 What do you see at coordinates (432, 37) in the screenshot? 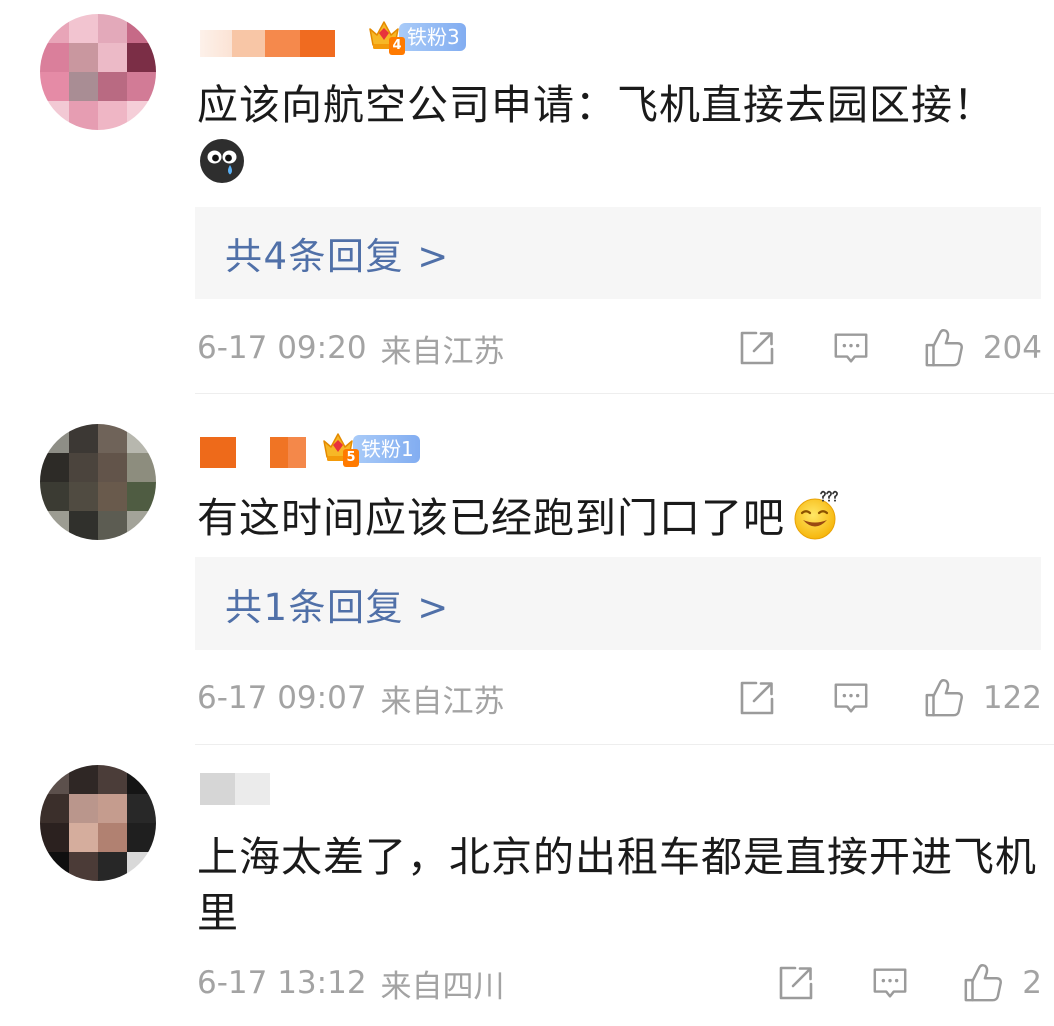
I see `fan-badge-label: 铁粉3` at bounding box center [432, 37].